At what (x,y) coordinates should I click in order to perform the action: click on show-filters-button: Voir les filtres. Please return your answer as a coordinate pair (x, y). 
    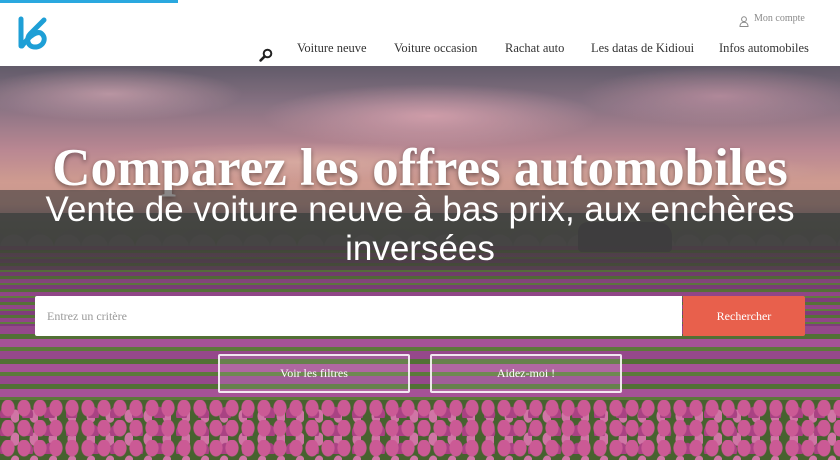
    Looking at the image, I should click on (314, 373).